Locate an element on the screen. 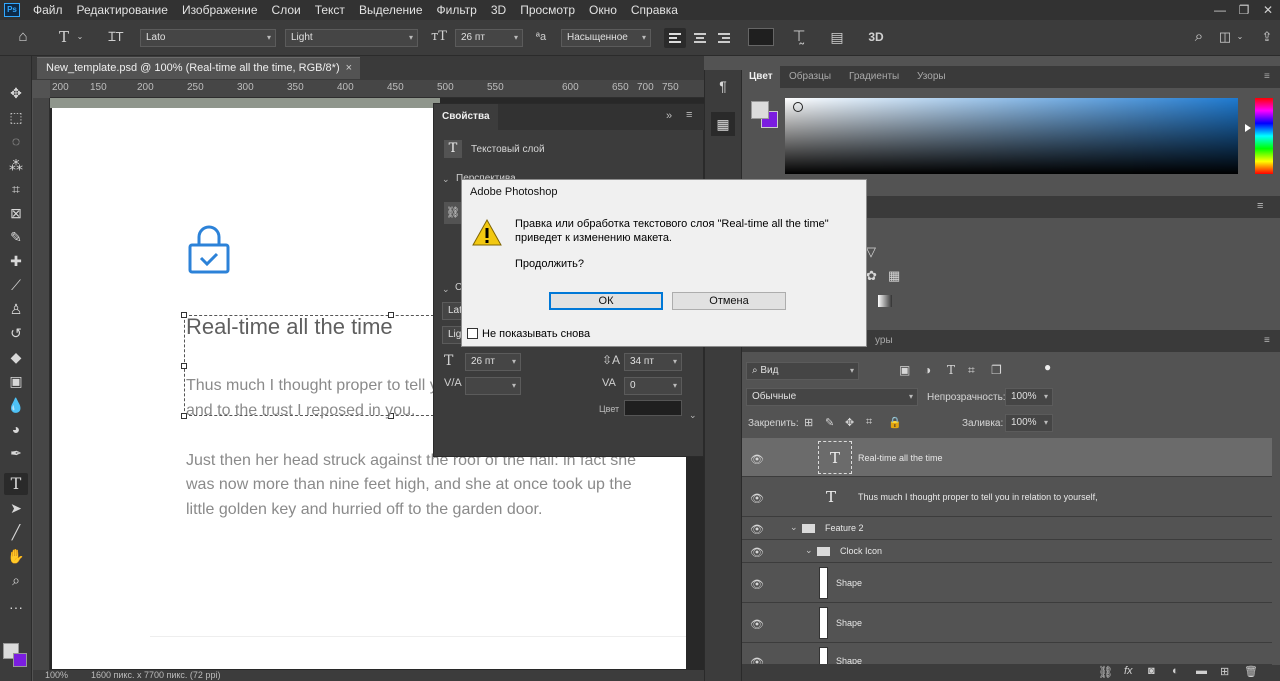 Image resolution: width=1280 pixels, height=681 pixels. tab-swatches: Образцы is located at coordinates (810, 77).